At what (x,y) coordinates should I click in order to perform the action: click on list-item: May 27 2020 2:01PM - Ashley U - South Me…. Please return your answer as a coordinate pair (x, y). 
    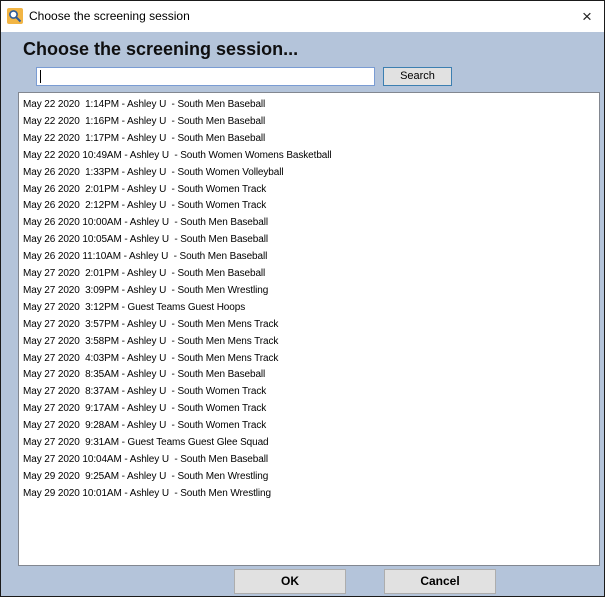
    Looking at the image, I should click on (144, 274).